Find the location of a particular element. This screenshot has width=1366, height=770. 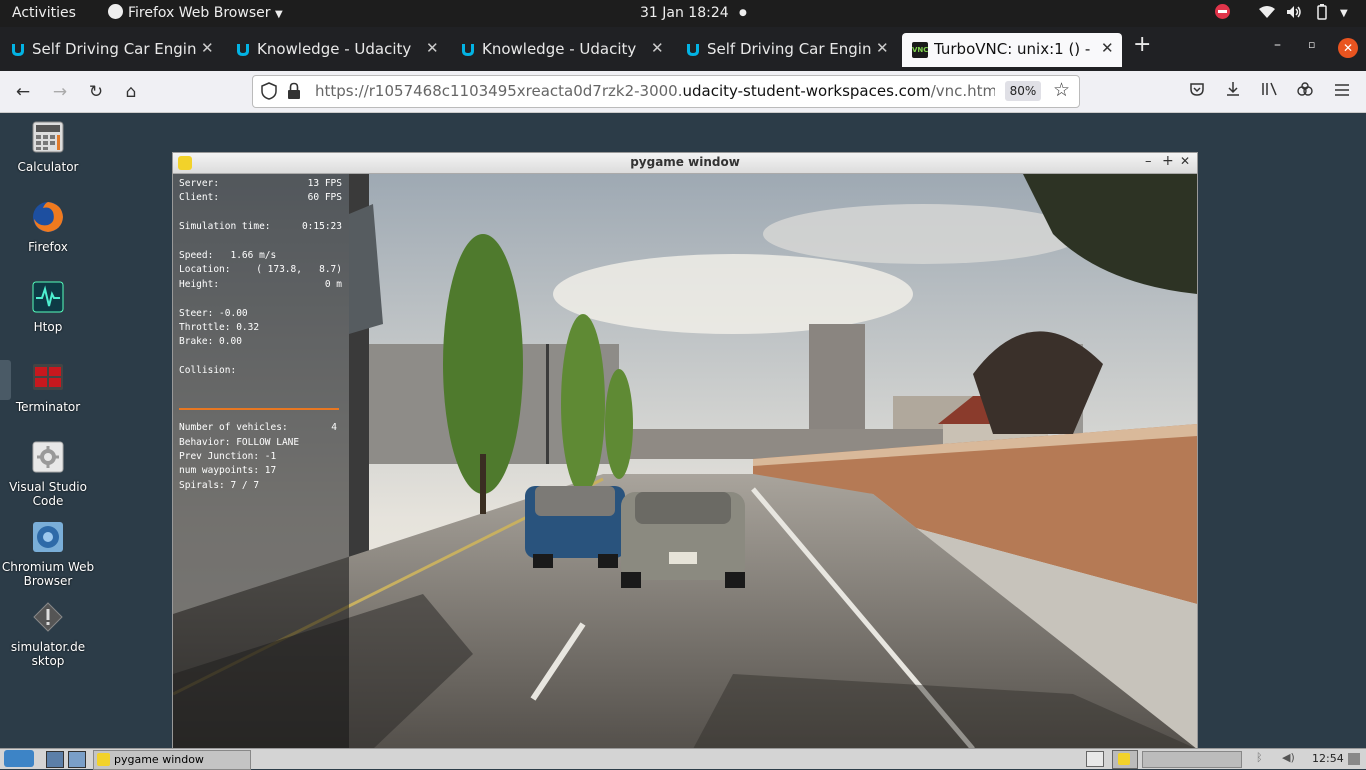

do-not-disturb-icon is located at coordinates (1222, 13).